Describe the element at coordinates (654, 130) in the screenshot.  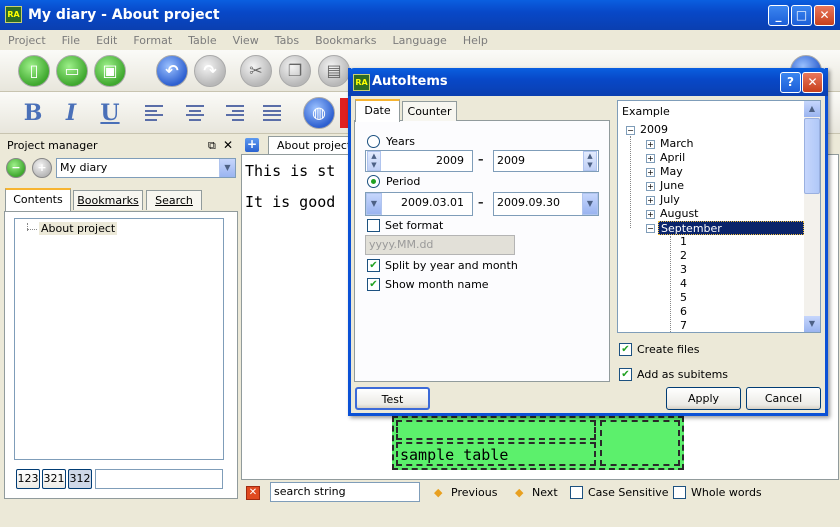
I see `tree-year: 2009` at that location.